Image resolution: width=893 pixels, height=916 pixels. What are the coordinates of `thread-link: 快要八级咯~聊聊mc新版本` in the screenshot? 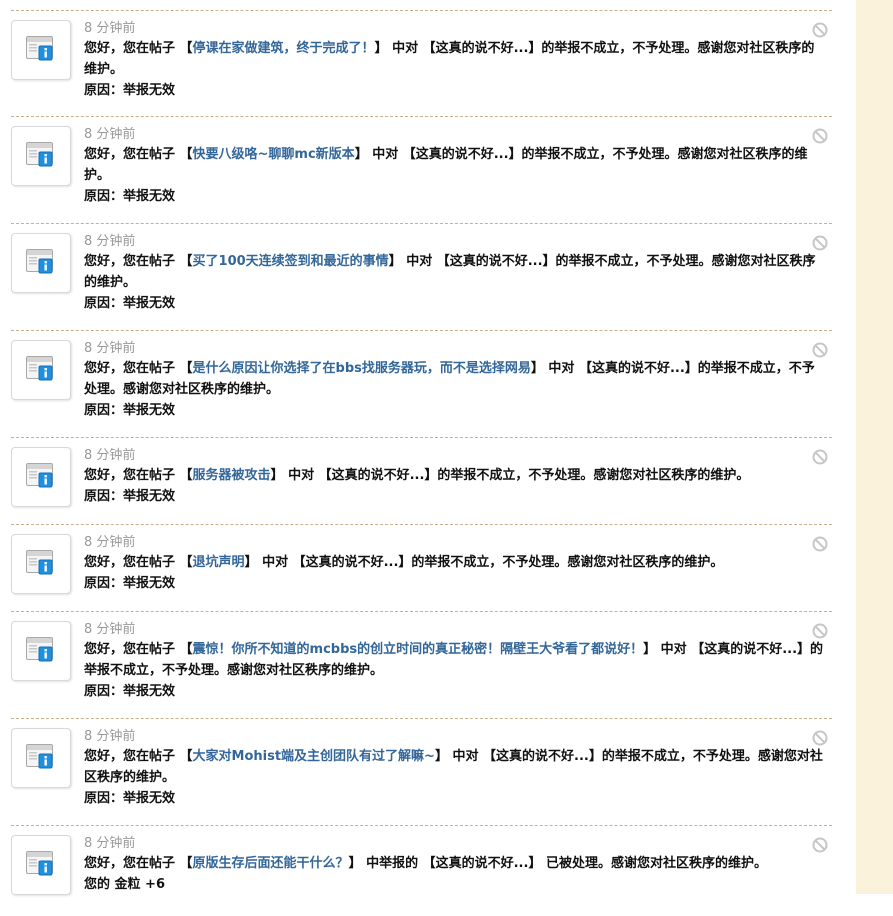 It's located at (274, 154).